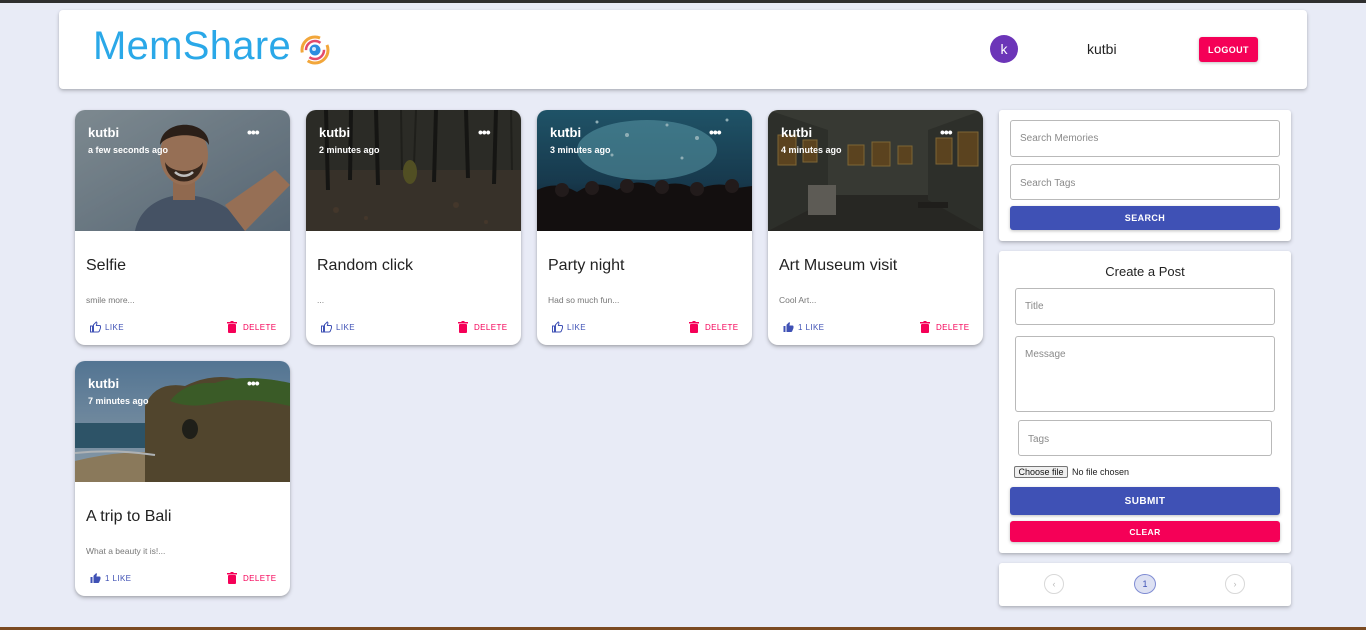  I want to click on post-title: Party night, so click(586, 265).